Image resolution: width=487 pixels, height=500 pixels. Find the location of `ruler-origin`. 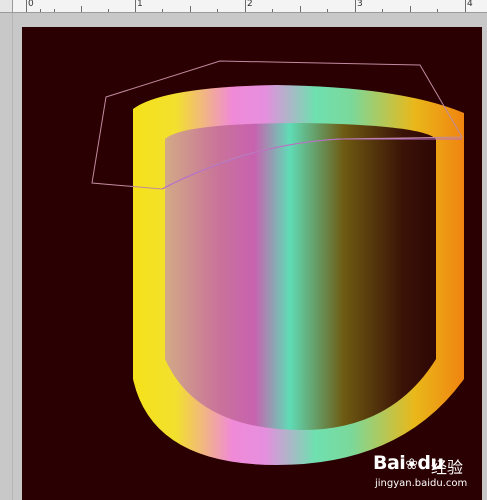

ruler-origin is located at coordinates (6, 6).